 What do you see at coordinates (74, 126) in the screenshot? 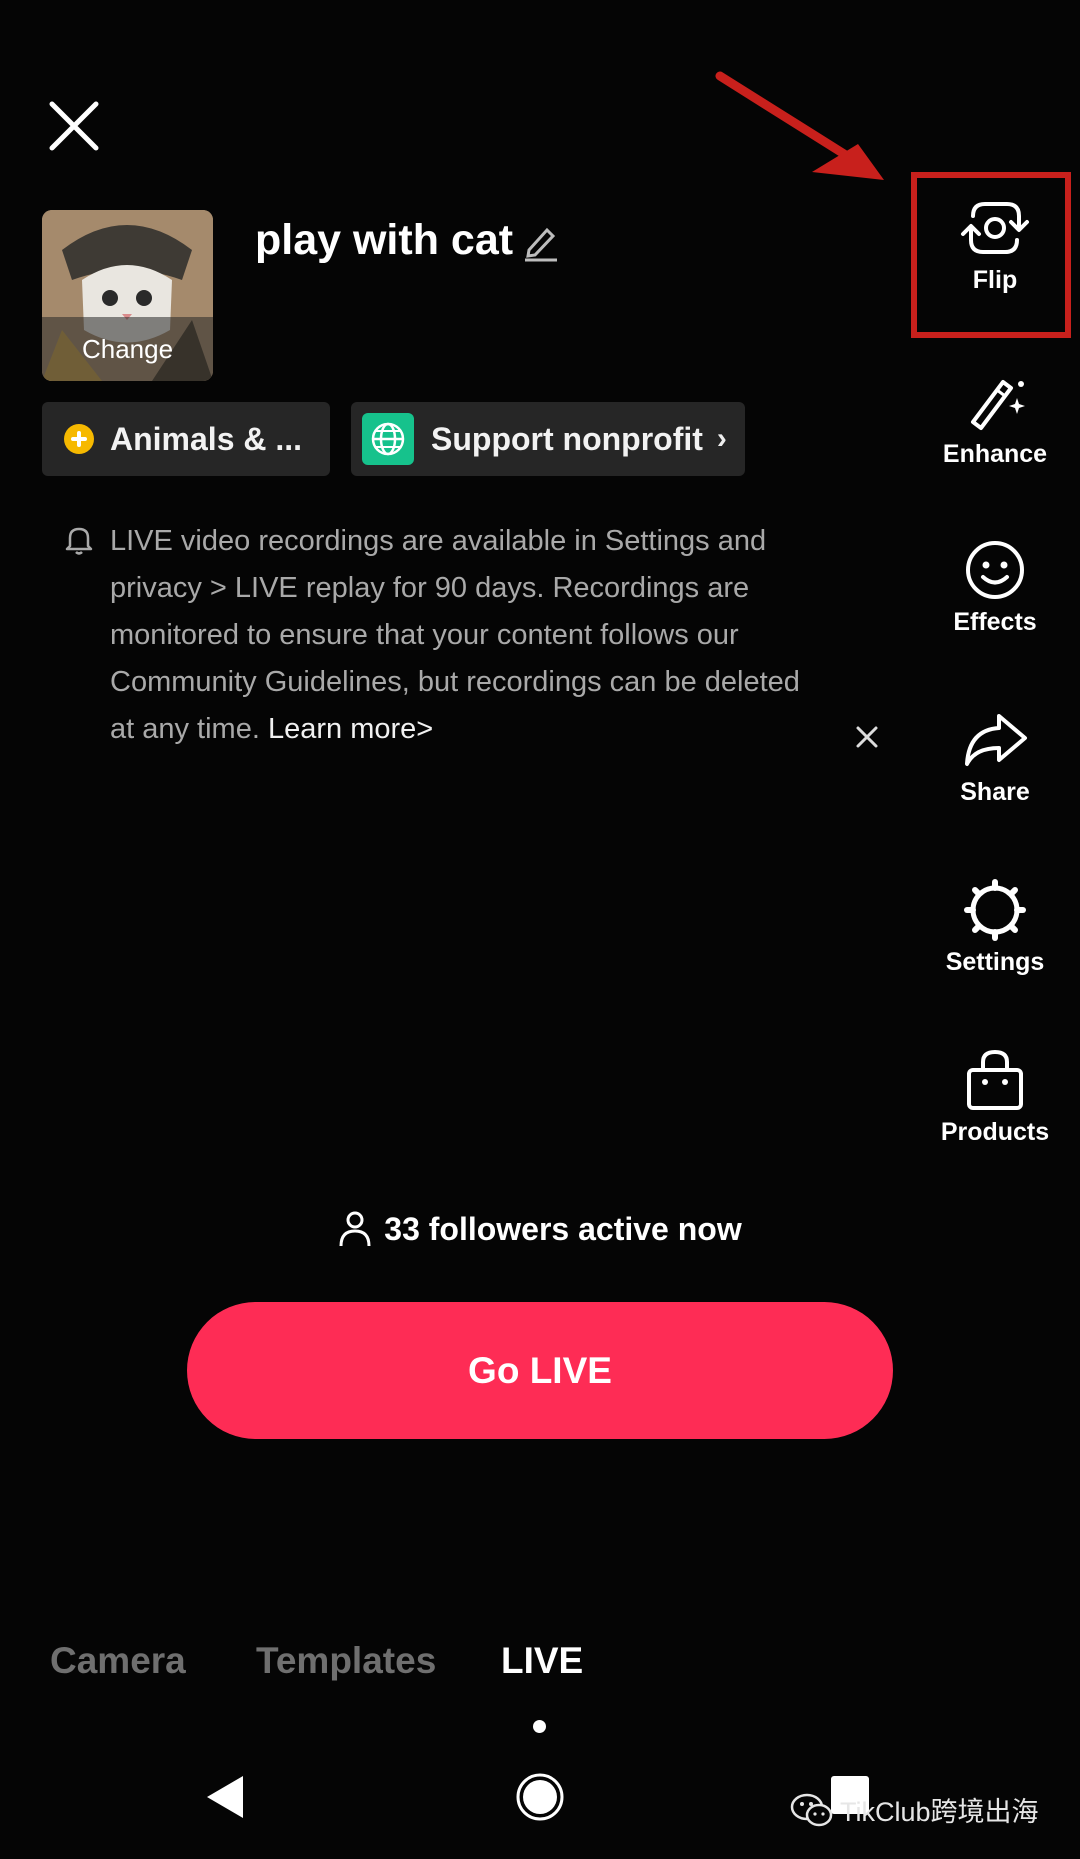
I see `close-icon` at bounding box center [74, 126].